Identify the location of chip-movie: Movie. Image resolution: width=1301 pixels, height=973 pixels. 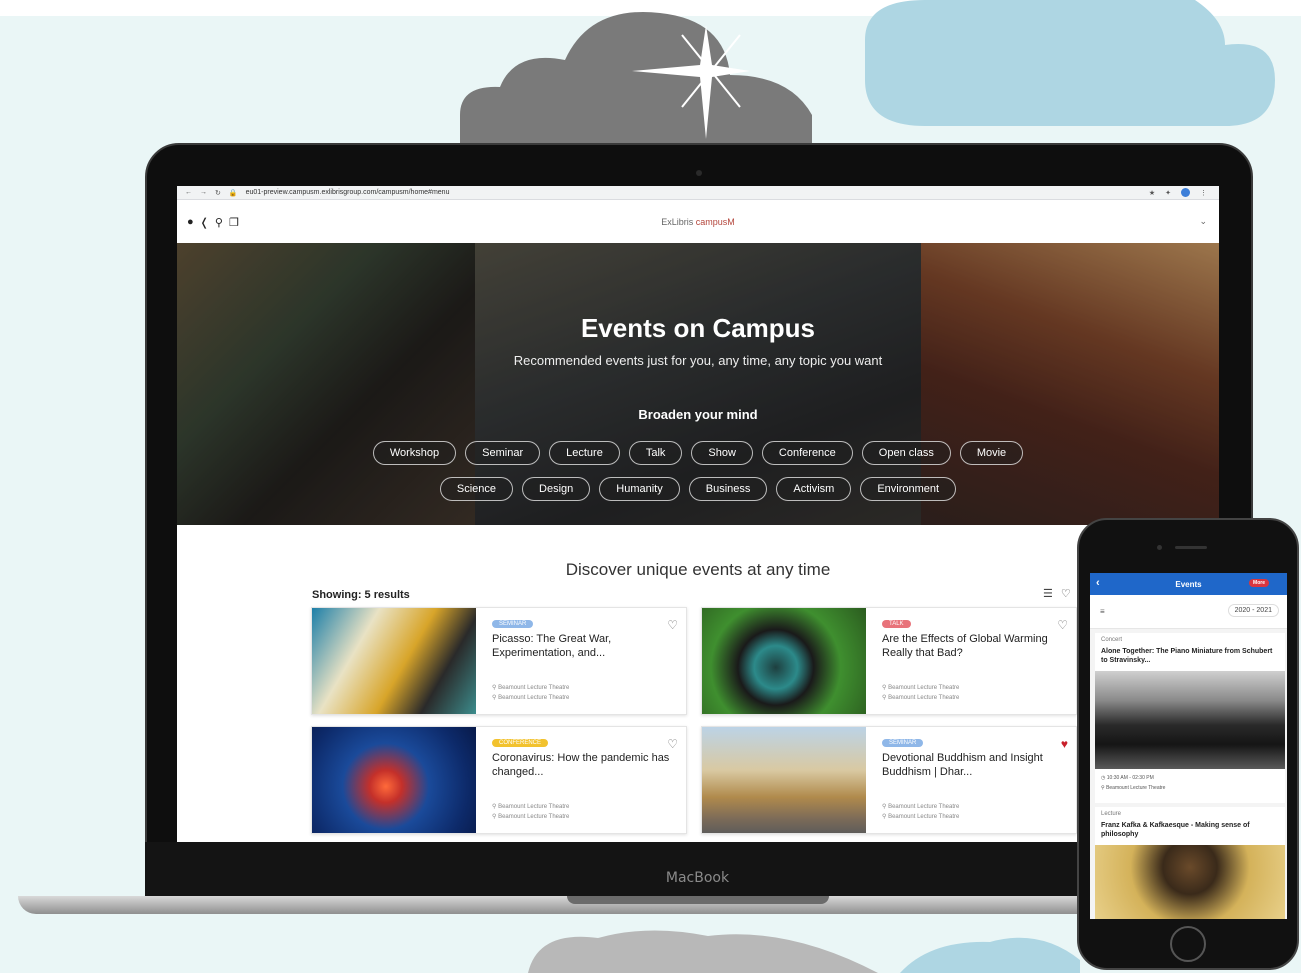
(991, 453).